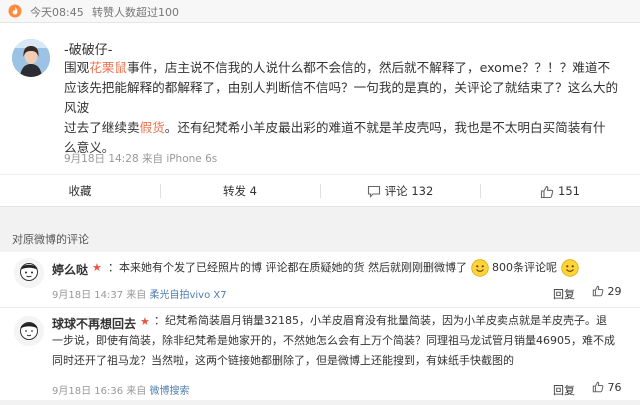 The width and height of the screenshot is (640, 405). Describe the element at coordinates (57, 12) in the screenshot. I see `post-time-label: 今天08:45` at that location.